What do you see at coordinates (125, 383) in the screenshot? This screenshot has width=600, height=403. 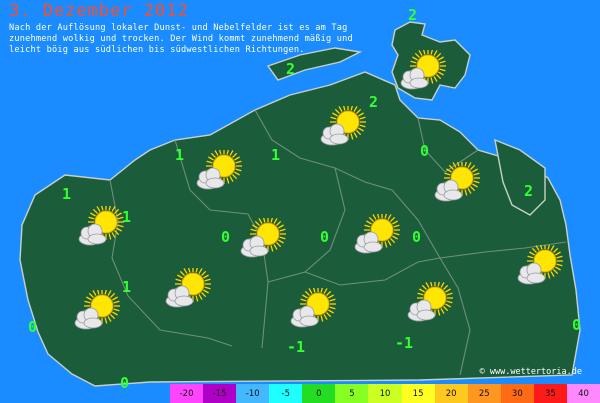 I see `temperature-label-far-south: 0` at bounding box center [125, 383].